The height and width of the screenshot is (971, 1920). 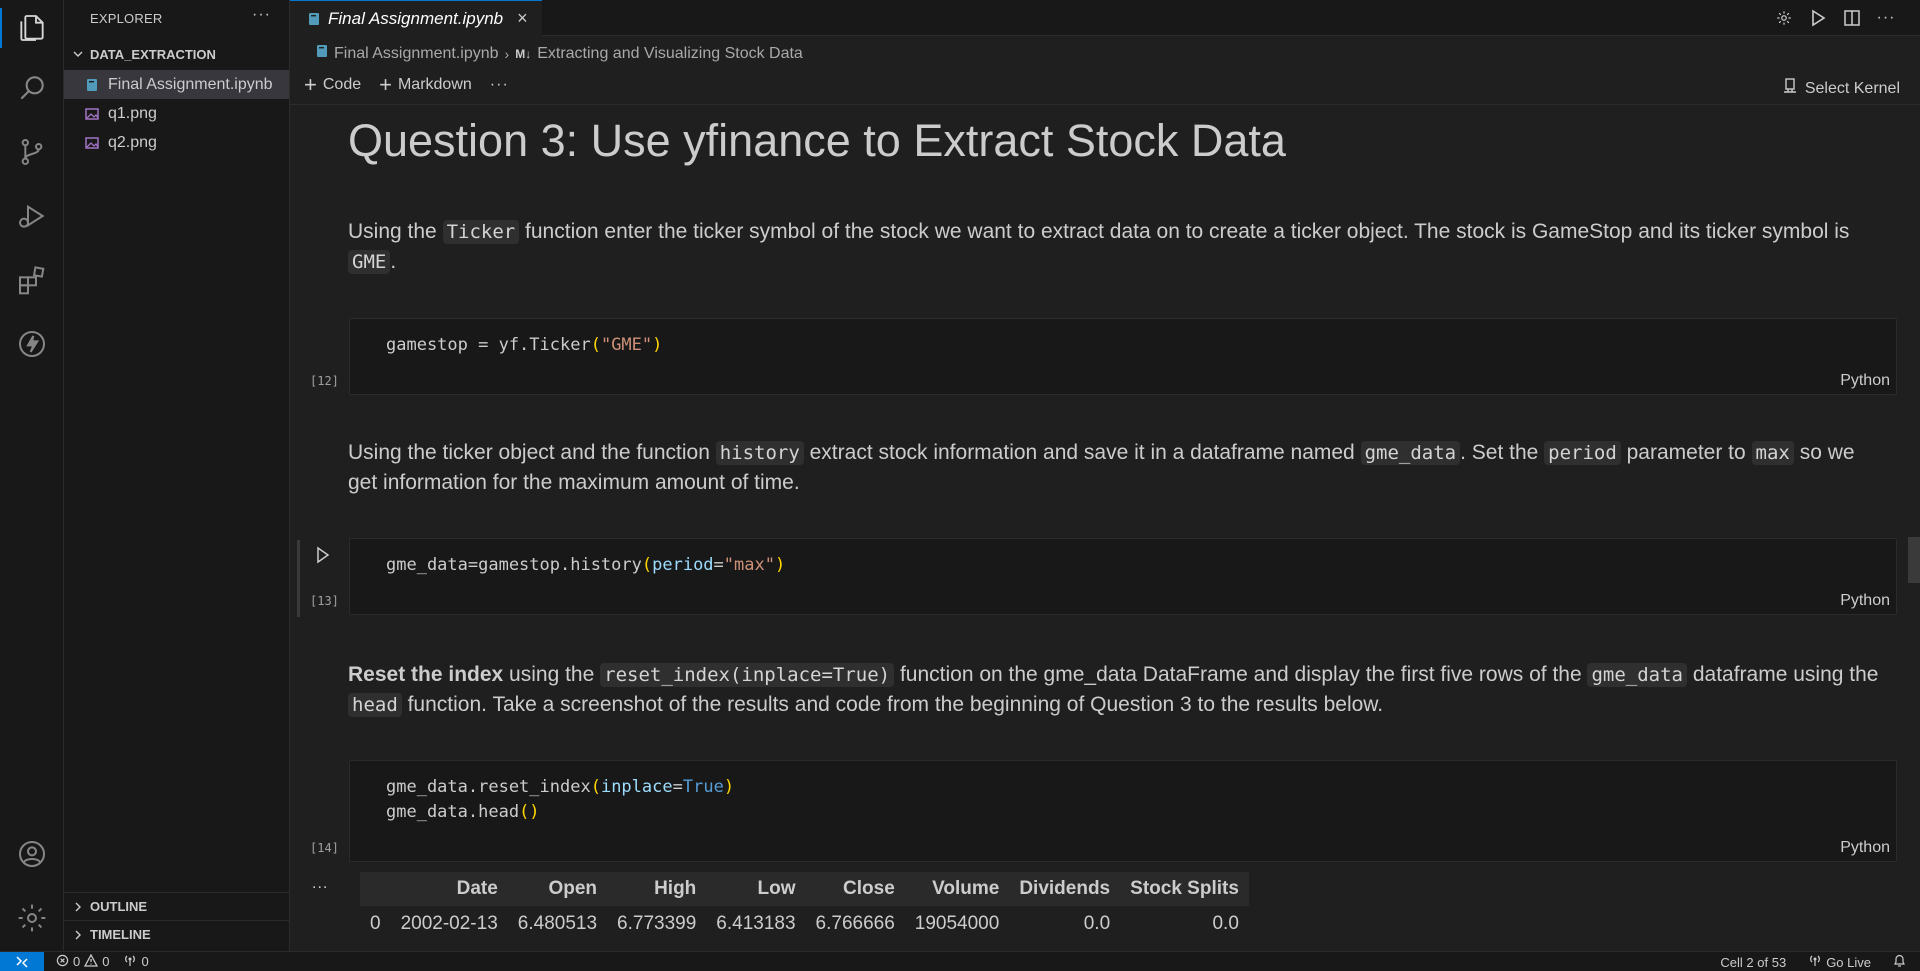 What do you see at coordinates (1818, 18) in the screenshot?
I see `run-icon` at bounding box center [1818, 18].